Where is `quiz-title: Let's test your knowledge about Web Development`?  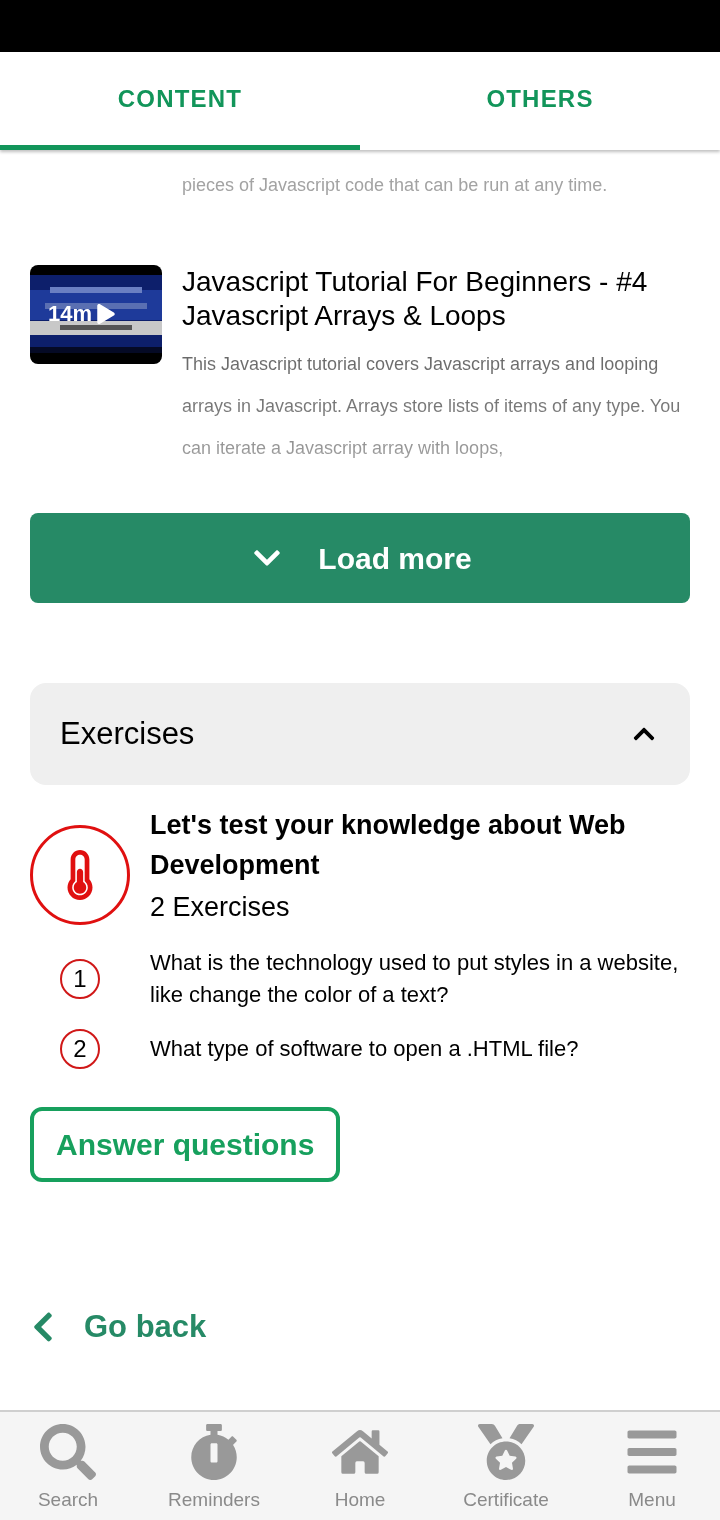 quiz-title: Let's test your knowledge about Web Development is located at coordinates (388, 845).